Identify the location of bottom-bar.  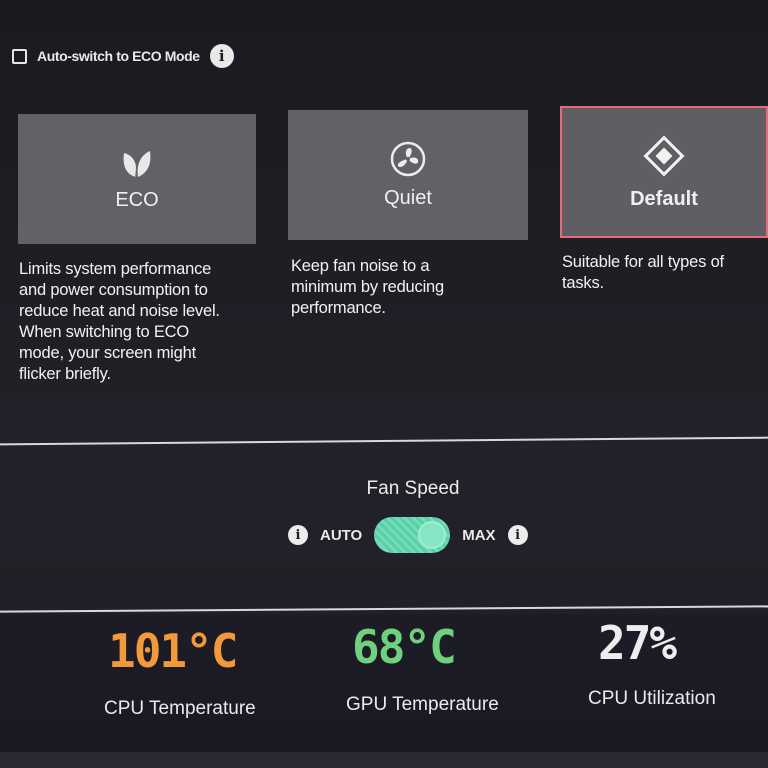
(384, 760).